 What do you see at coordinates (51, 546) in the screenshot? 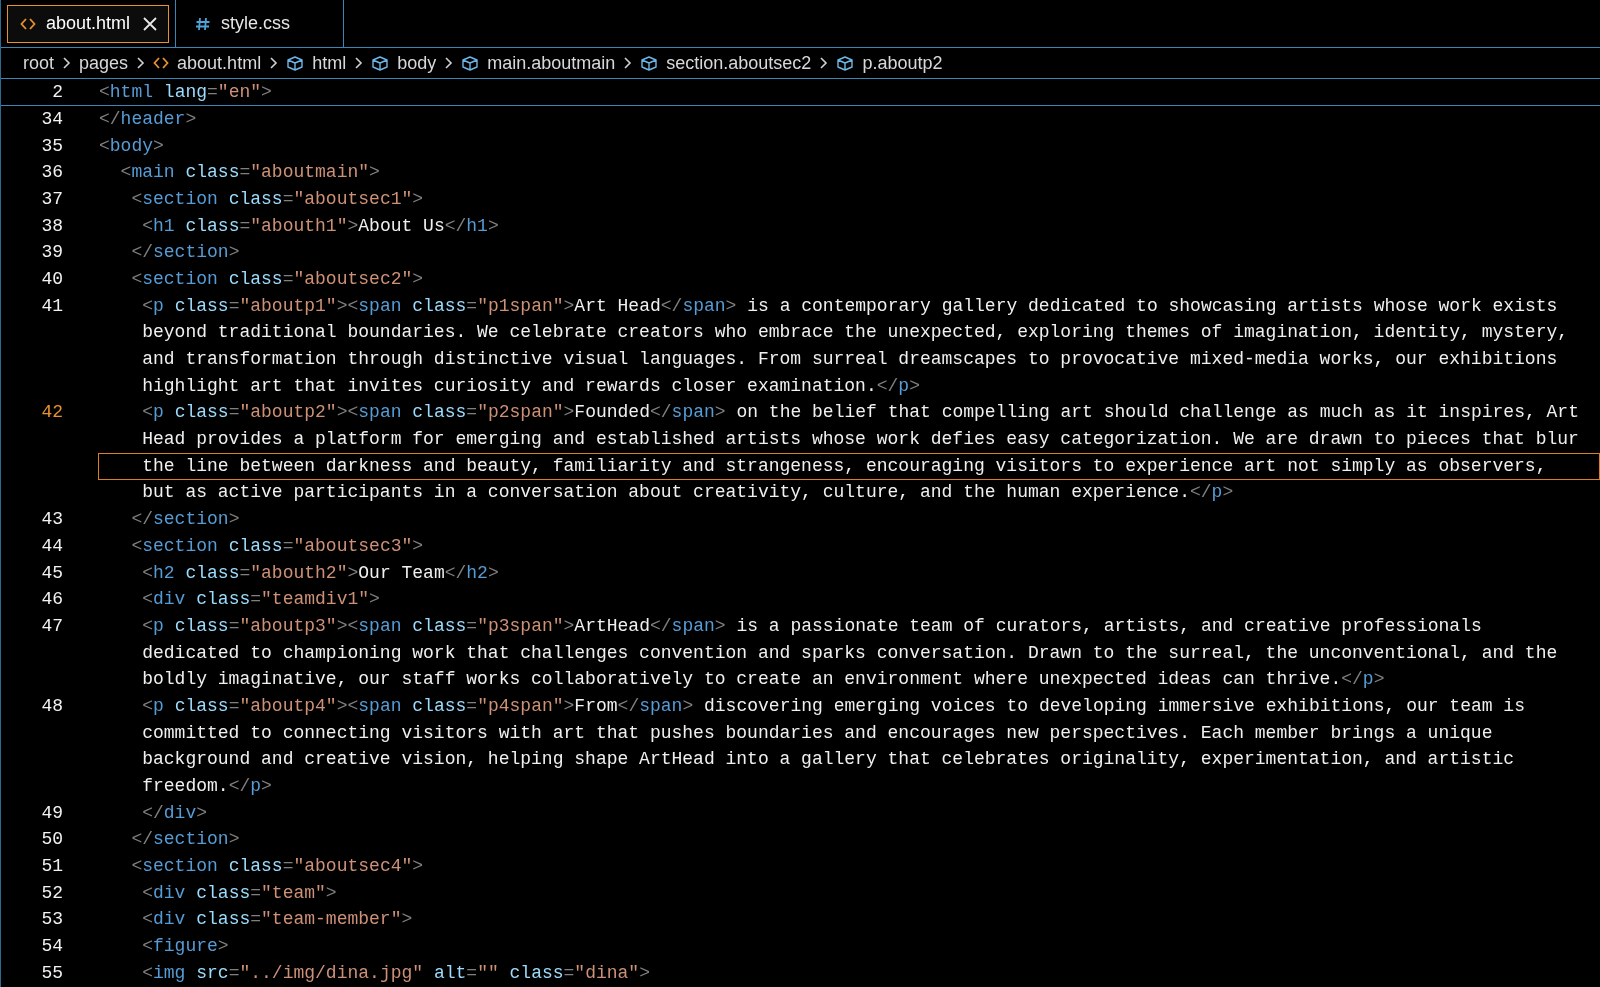
I see `line-number: 44` at bounding box center [51, 546].